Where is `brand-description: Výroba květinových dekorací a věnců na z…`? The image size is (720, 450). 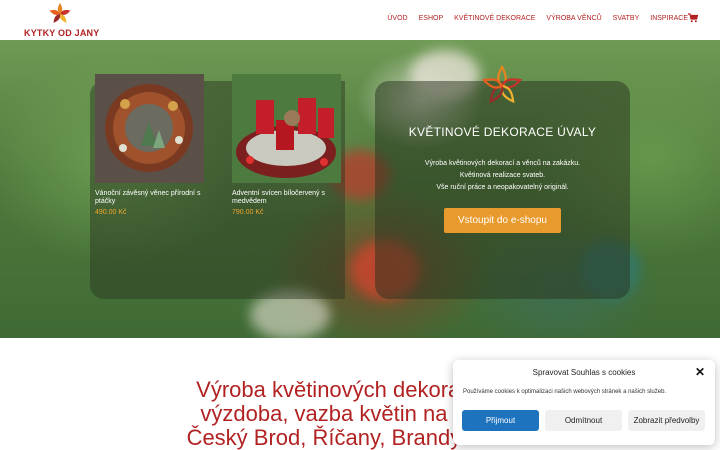
brand-description: Výroba květinových dekorací a věnců na z… is located at coordinates (502, 176).